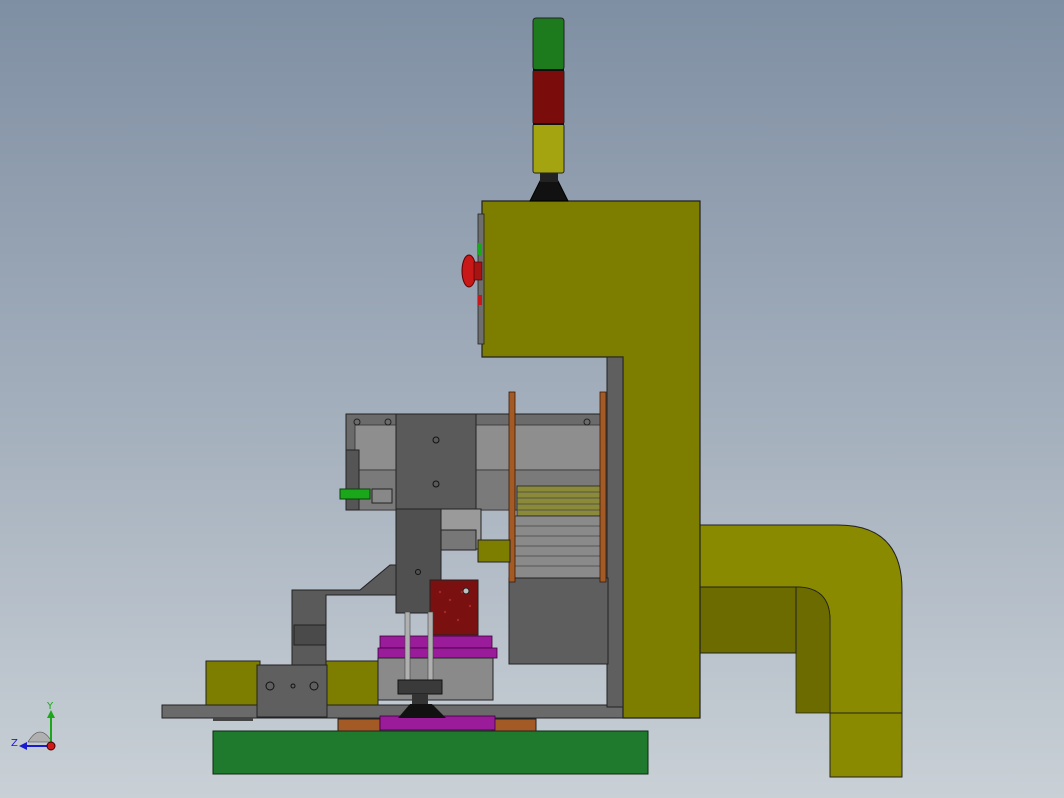  What do you see at coordinates (494, 551) in the screenshot?
I see `yellow-bracket` at bounding box center [494, 551].